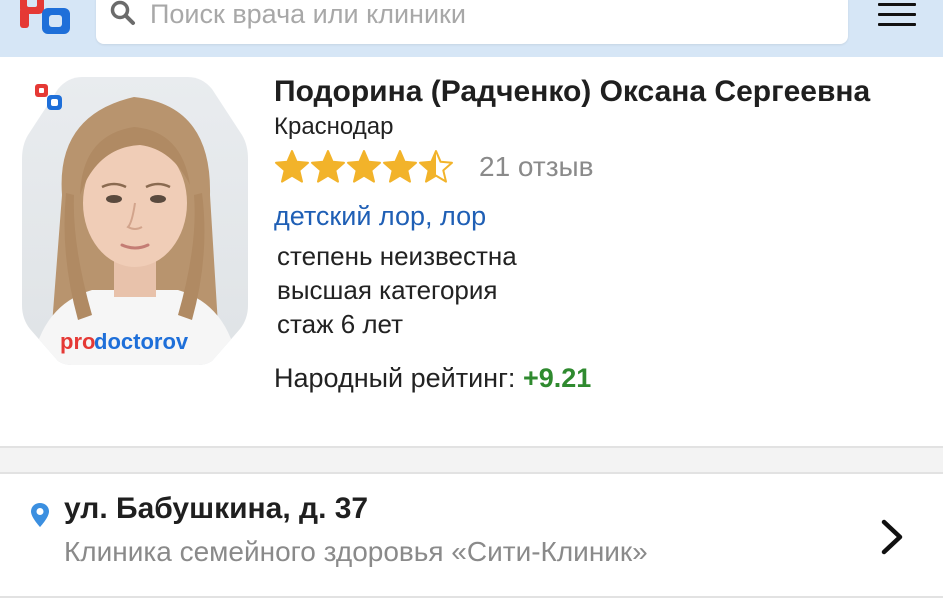 This screenshot has width=943, height=600. I want to click on clinic-street: ул. Бабушкина, д. 37, so click(216, 508).